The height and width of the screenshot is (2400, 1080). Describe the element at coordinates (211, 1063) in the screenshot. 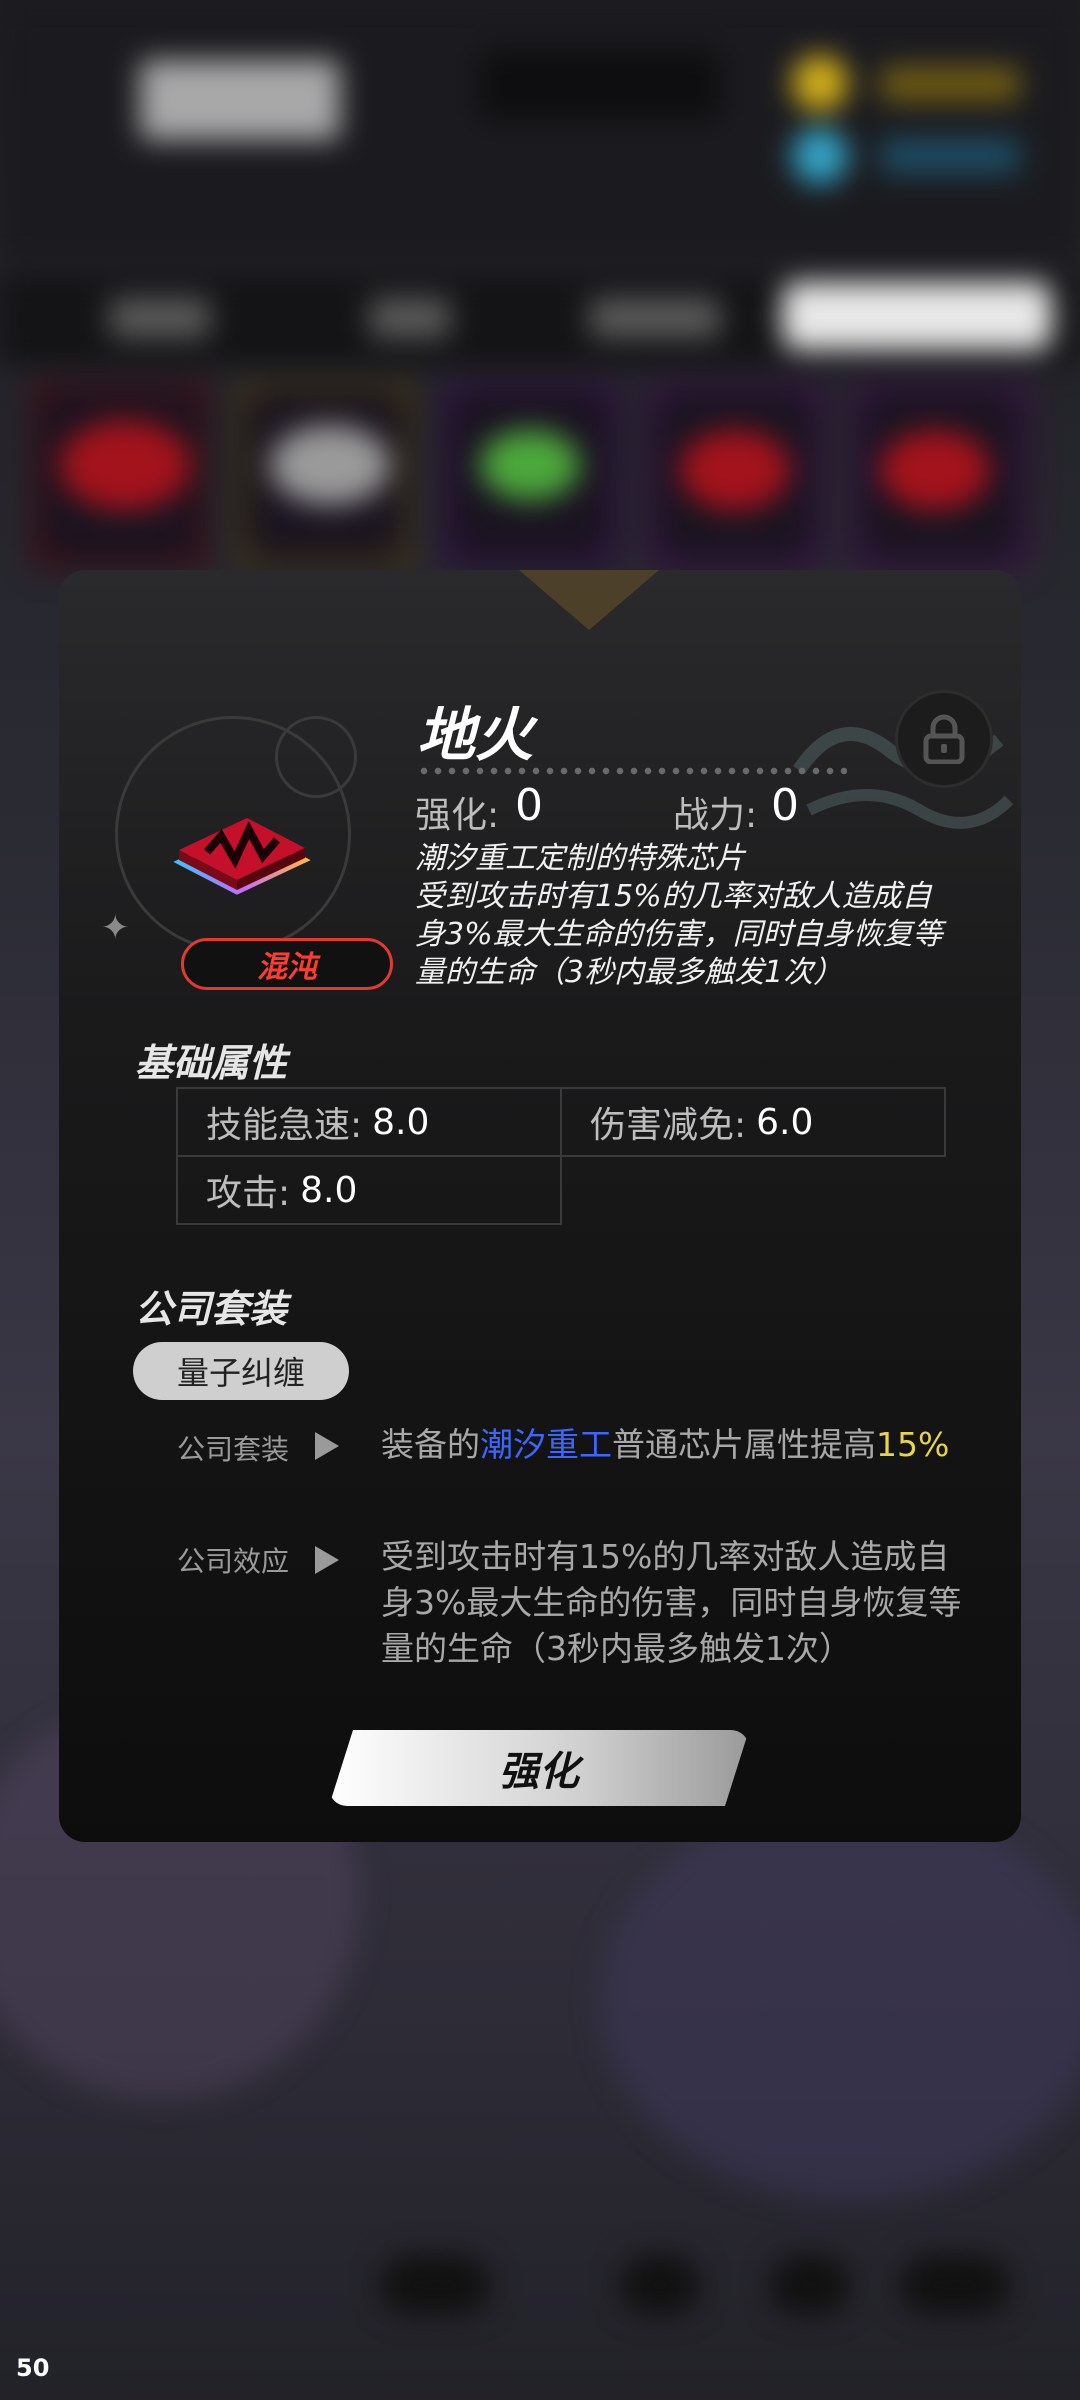

I see `base-attributes-title: 基础属性` at that location.